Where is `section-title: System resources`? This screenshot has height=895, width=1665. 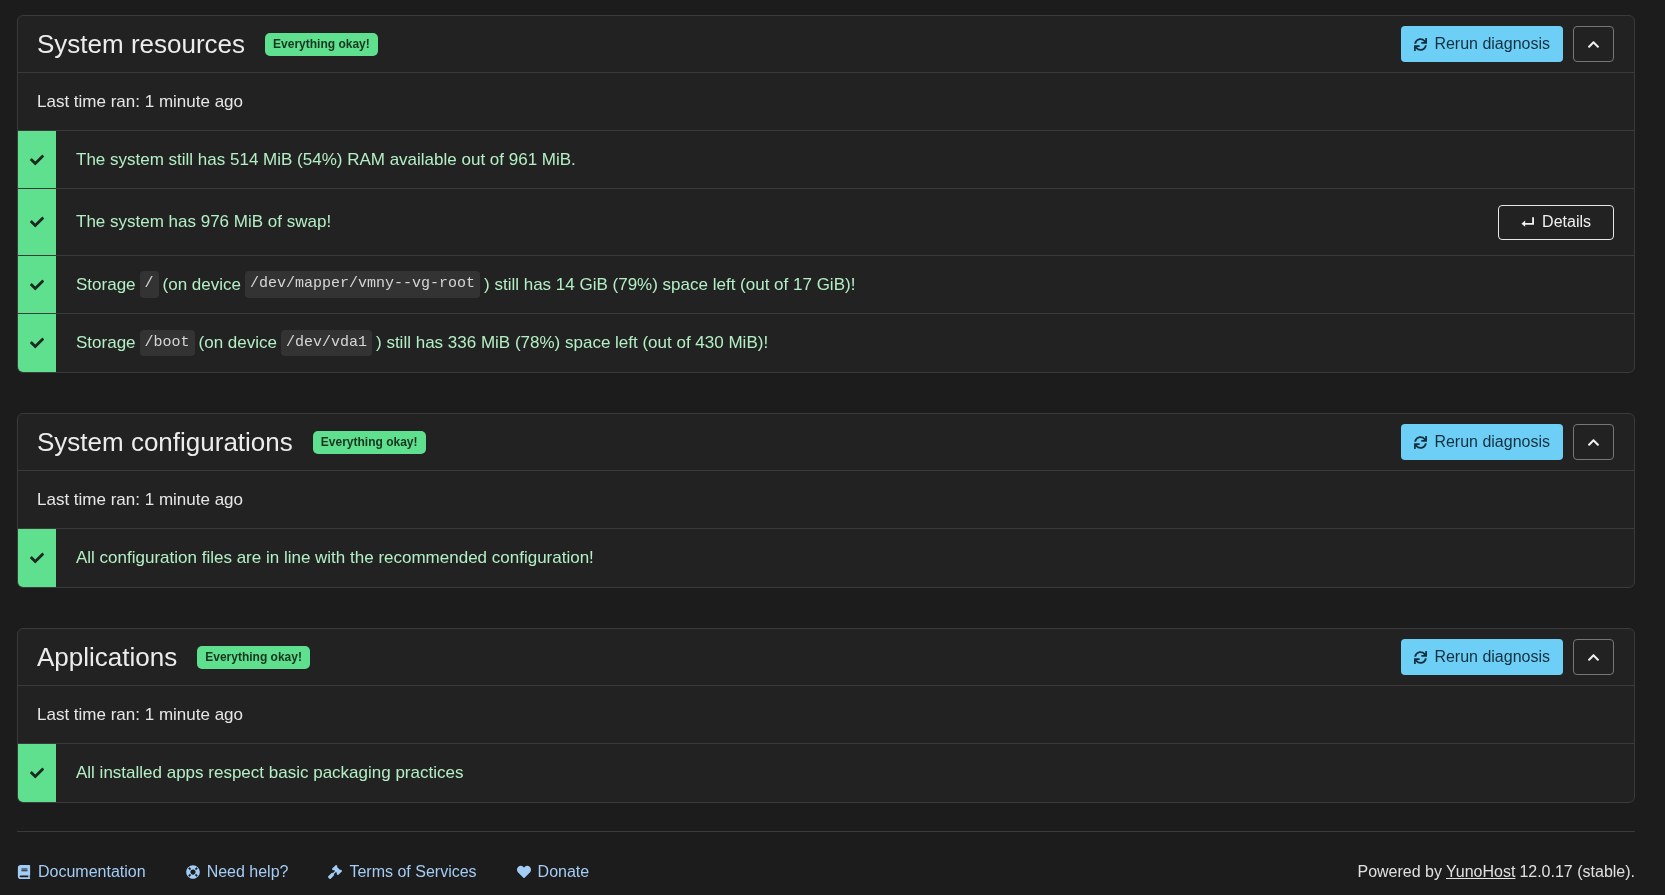
section-title: System resources is located at coordinates (141, 44).